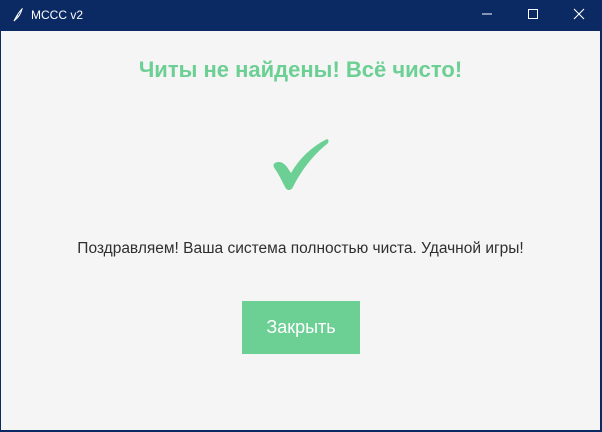 This screenshot has width=602, height=432. What do you see at coordinates (301, 165) in the screenshot?
I see `checkmark-icon` at bounding box center [301, 165].